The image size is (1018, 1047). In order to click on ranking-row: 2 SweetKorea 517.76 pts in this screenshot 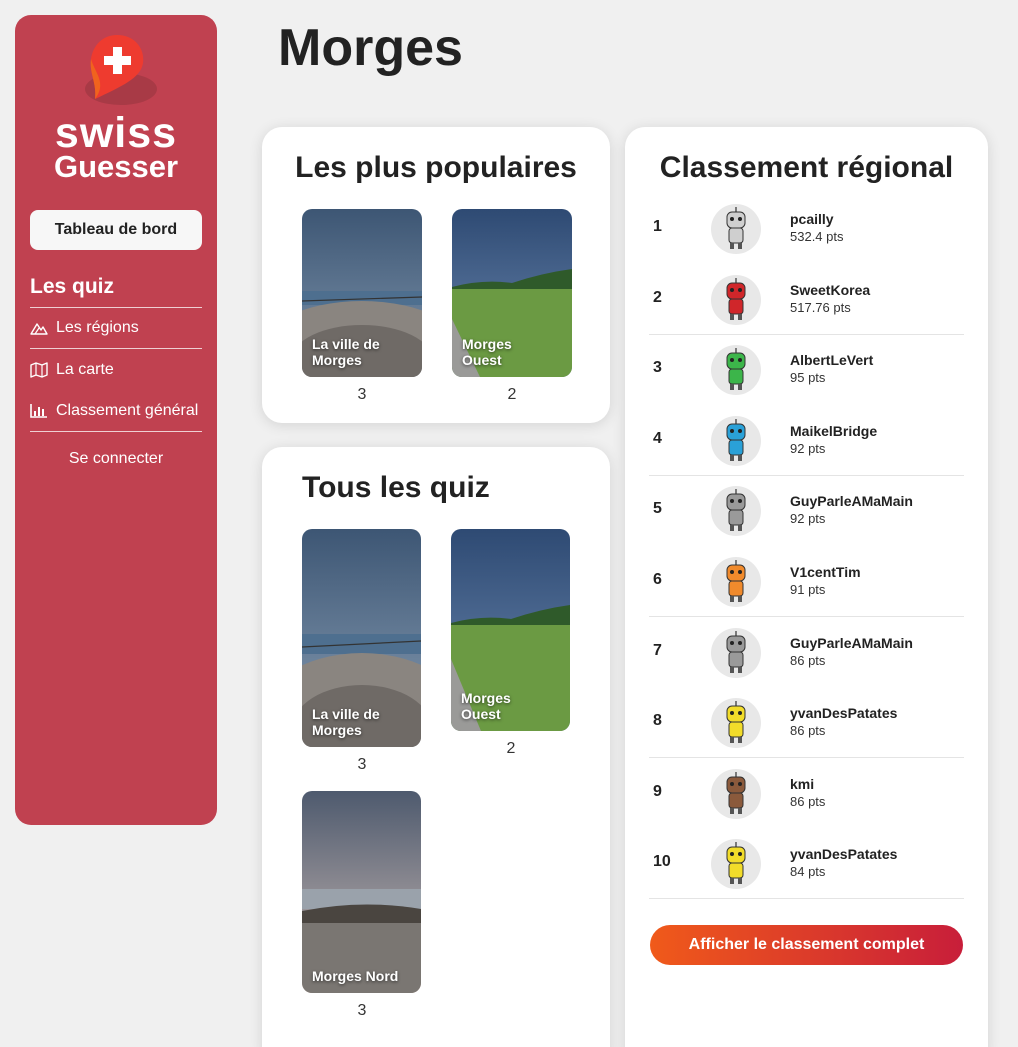, I will do `click(806, 300)`.